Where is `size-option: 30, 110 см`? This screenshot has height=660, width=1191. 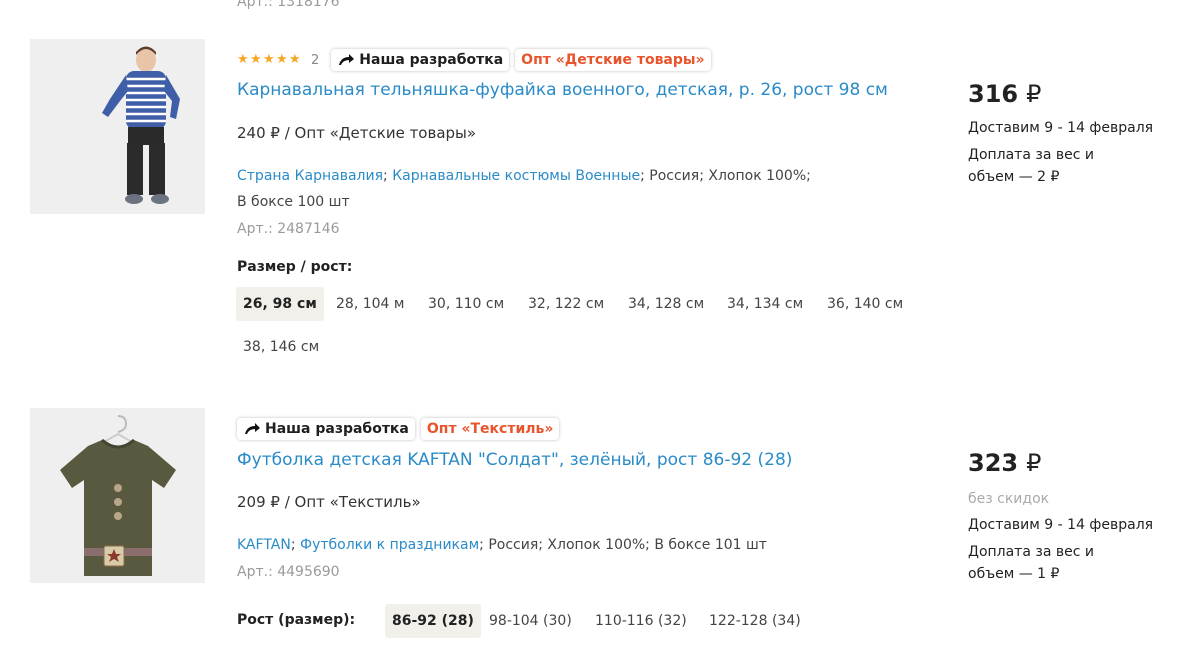
size-option: 30, 110 см is located at coordinates (466, 304).